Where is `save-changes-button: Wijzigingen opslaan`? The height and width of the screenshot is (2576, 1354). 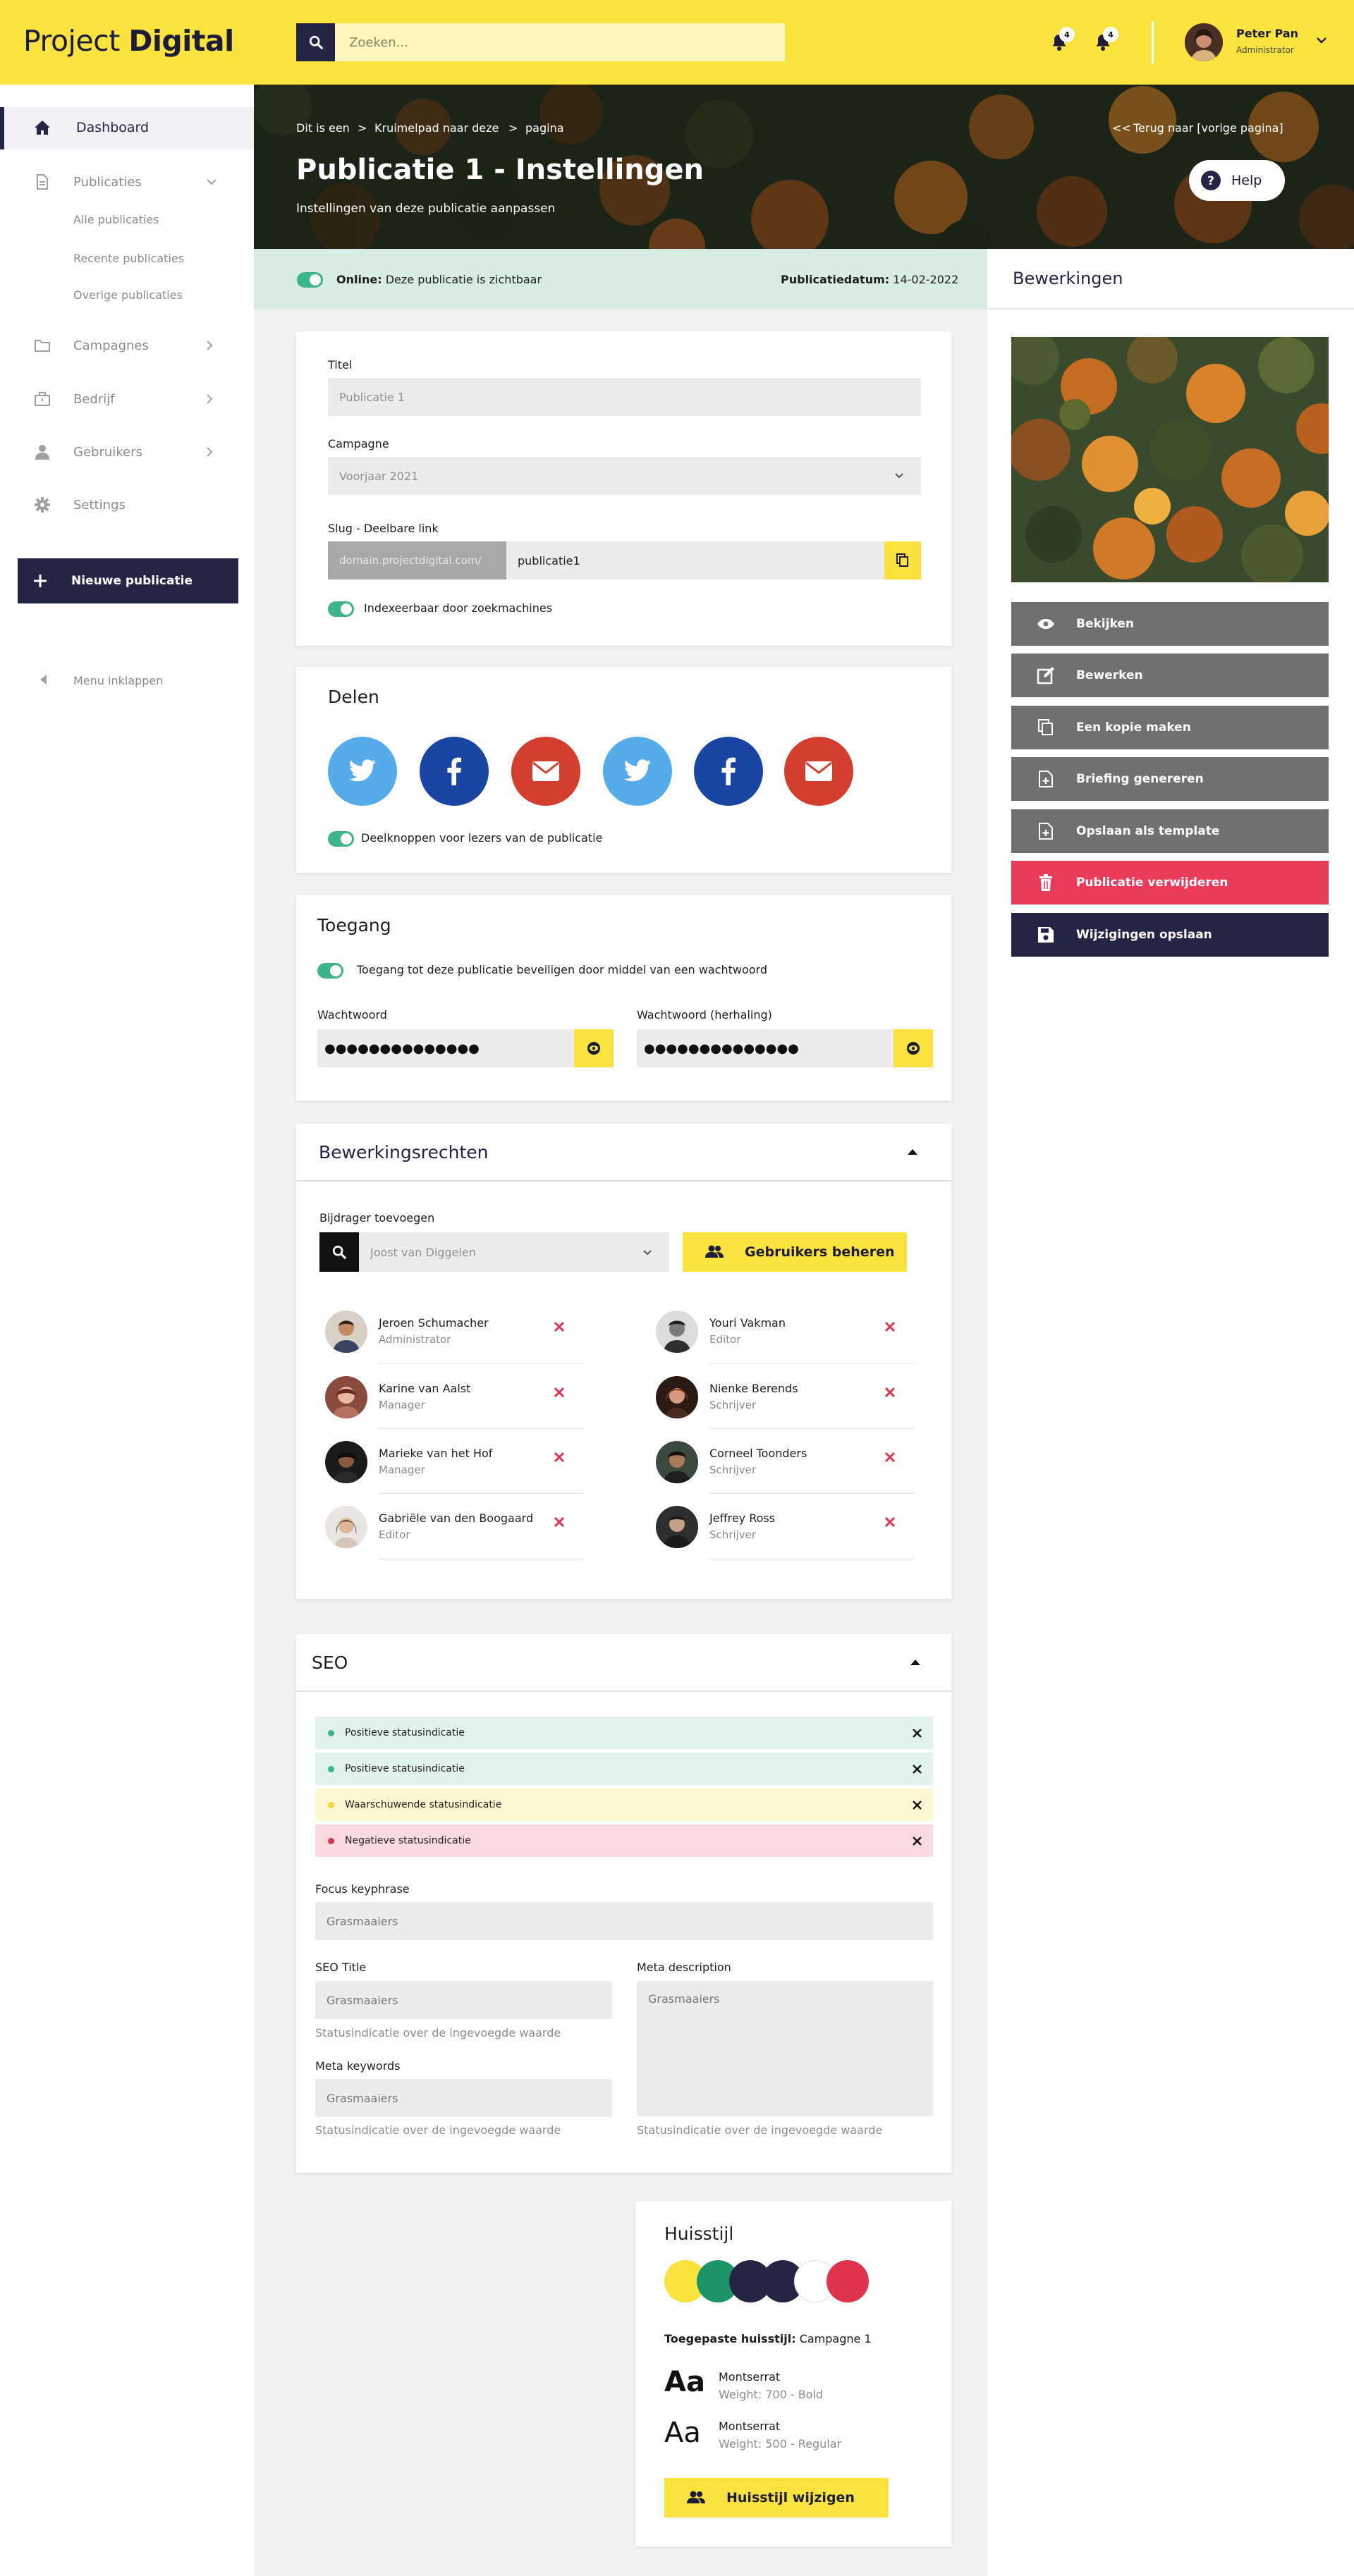
save-changes-button: Wijzigingen opslaan is located at coordinates (1170, 935).